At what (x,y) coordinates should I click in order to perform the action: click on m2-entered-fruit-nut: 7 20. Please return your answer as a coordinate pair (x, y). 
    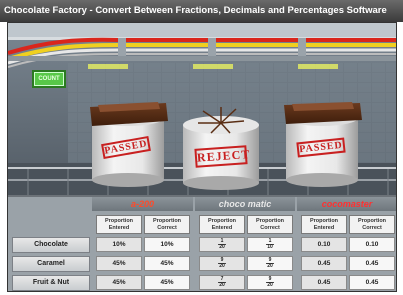
    Looking at the image, I should click on (222, 282).